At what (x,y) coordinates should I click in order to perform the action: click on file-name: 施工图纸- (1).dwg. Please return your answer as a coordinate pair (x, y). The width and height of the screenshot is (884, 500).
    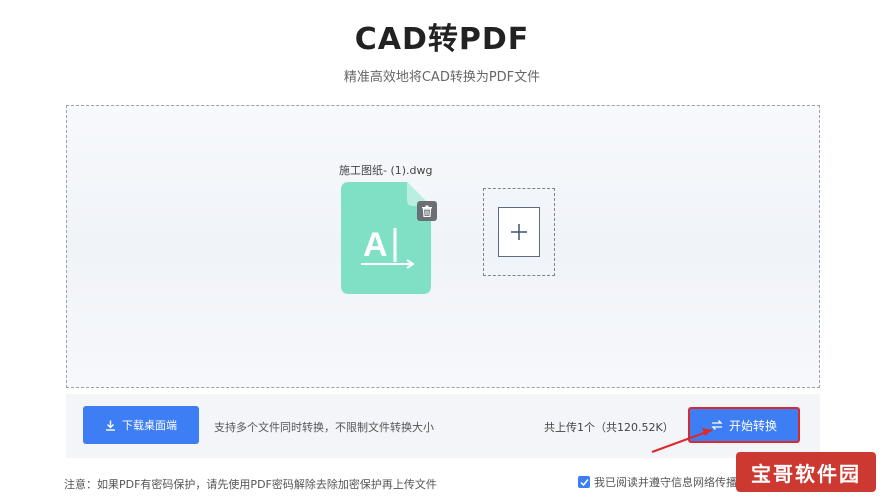
    Looking at the image, I should click on (386, 170).